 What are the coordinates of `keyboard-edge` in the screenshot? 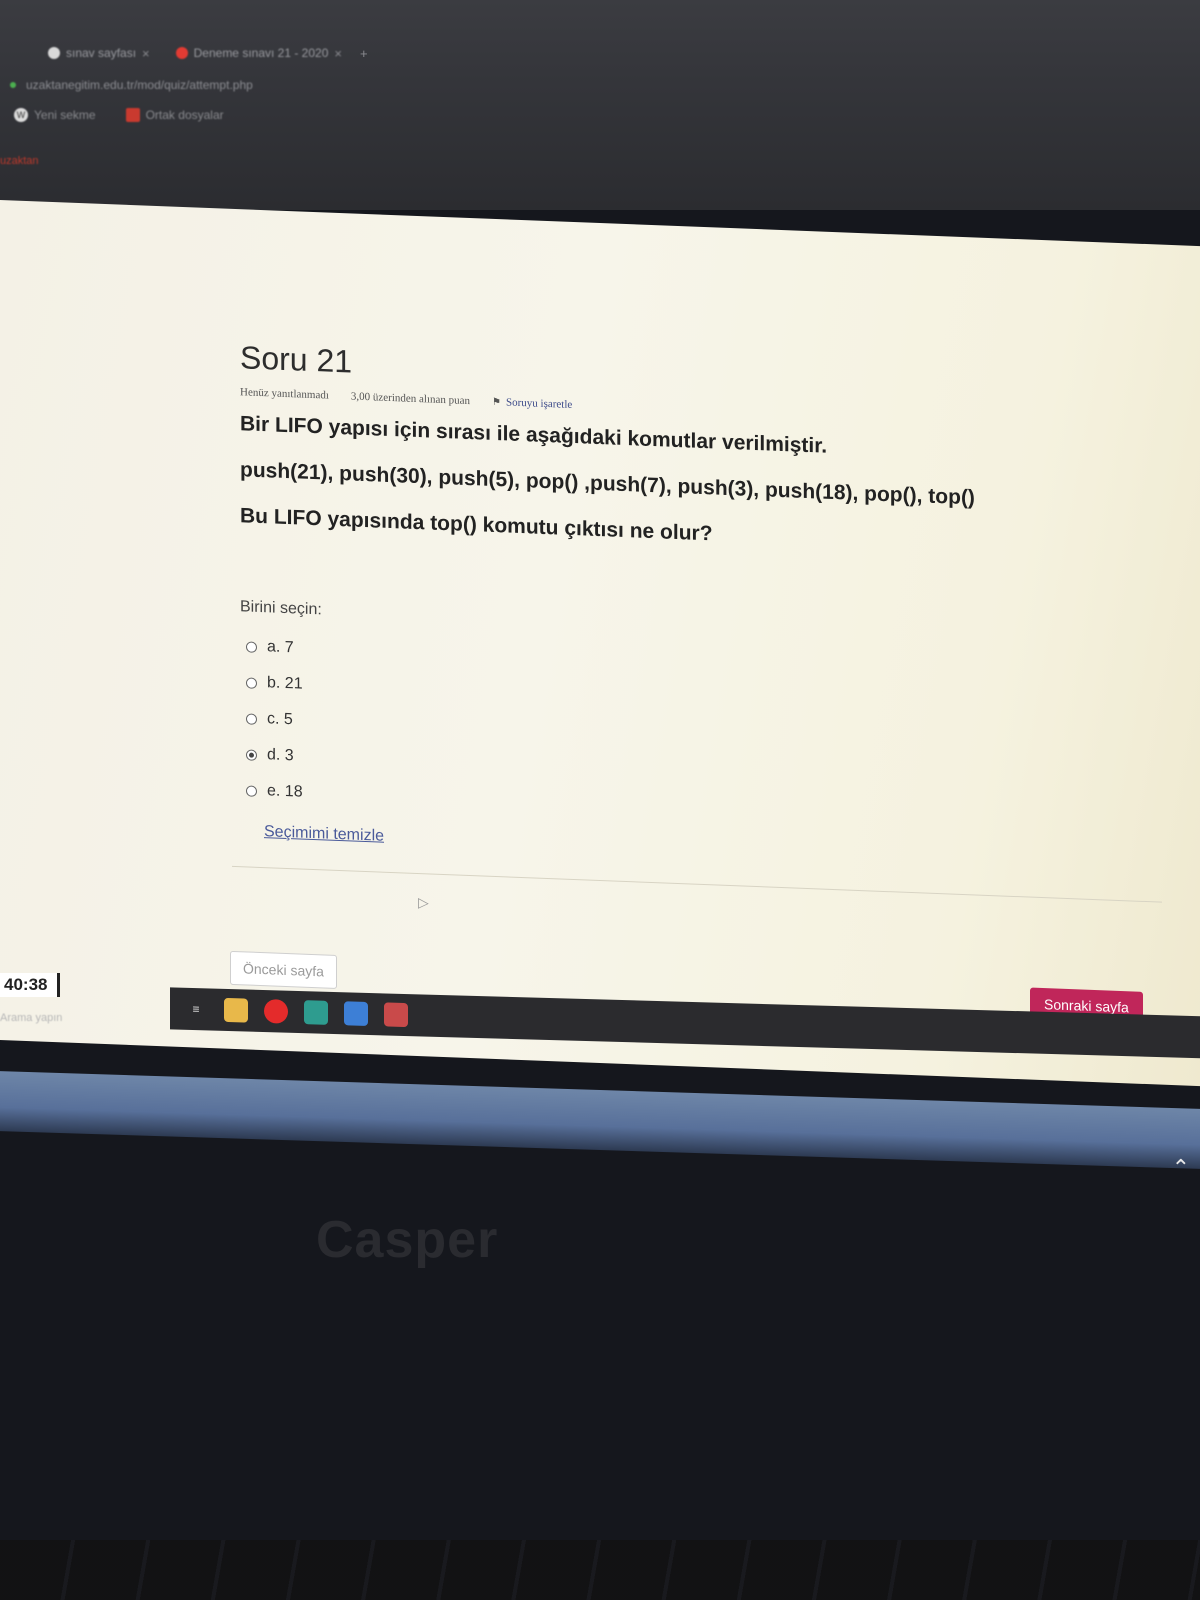 It's located at (600, 1570).